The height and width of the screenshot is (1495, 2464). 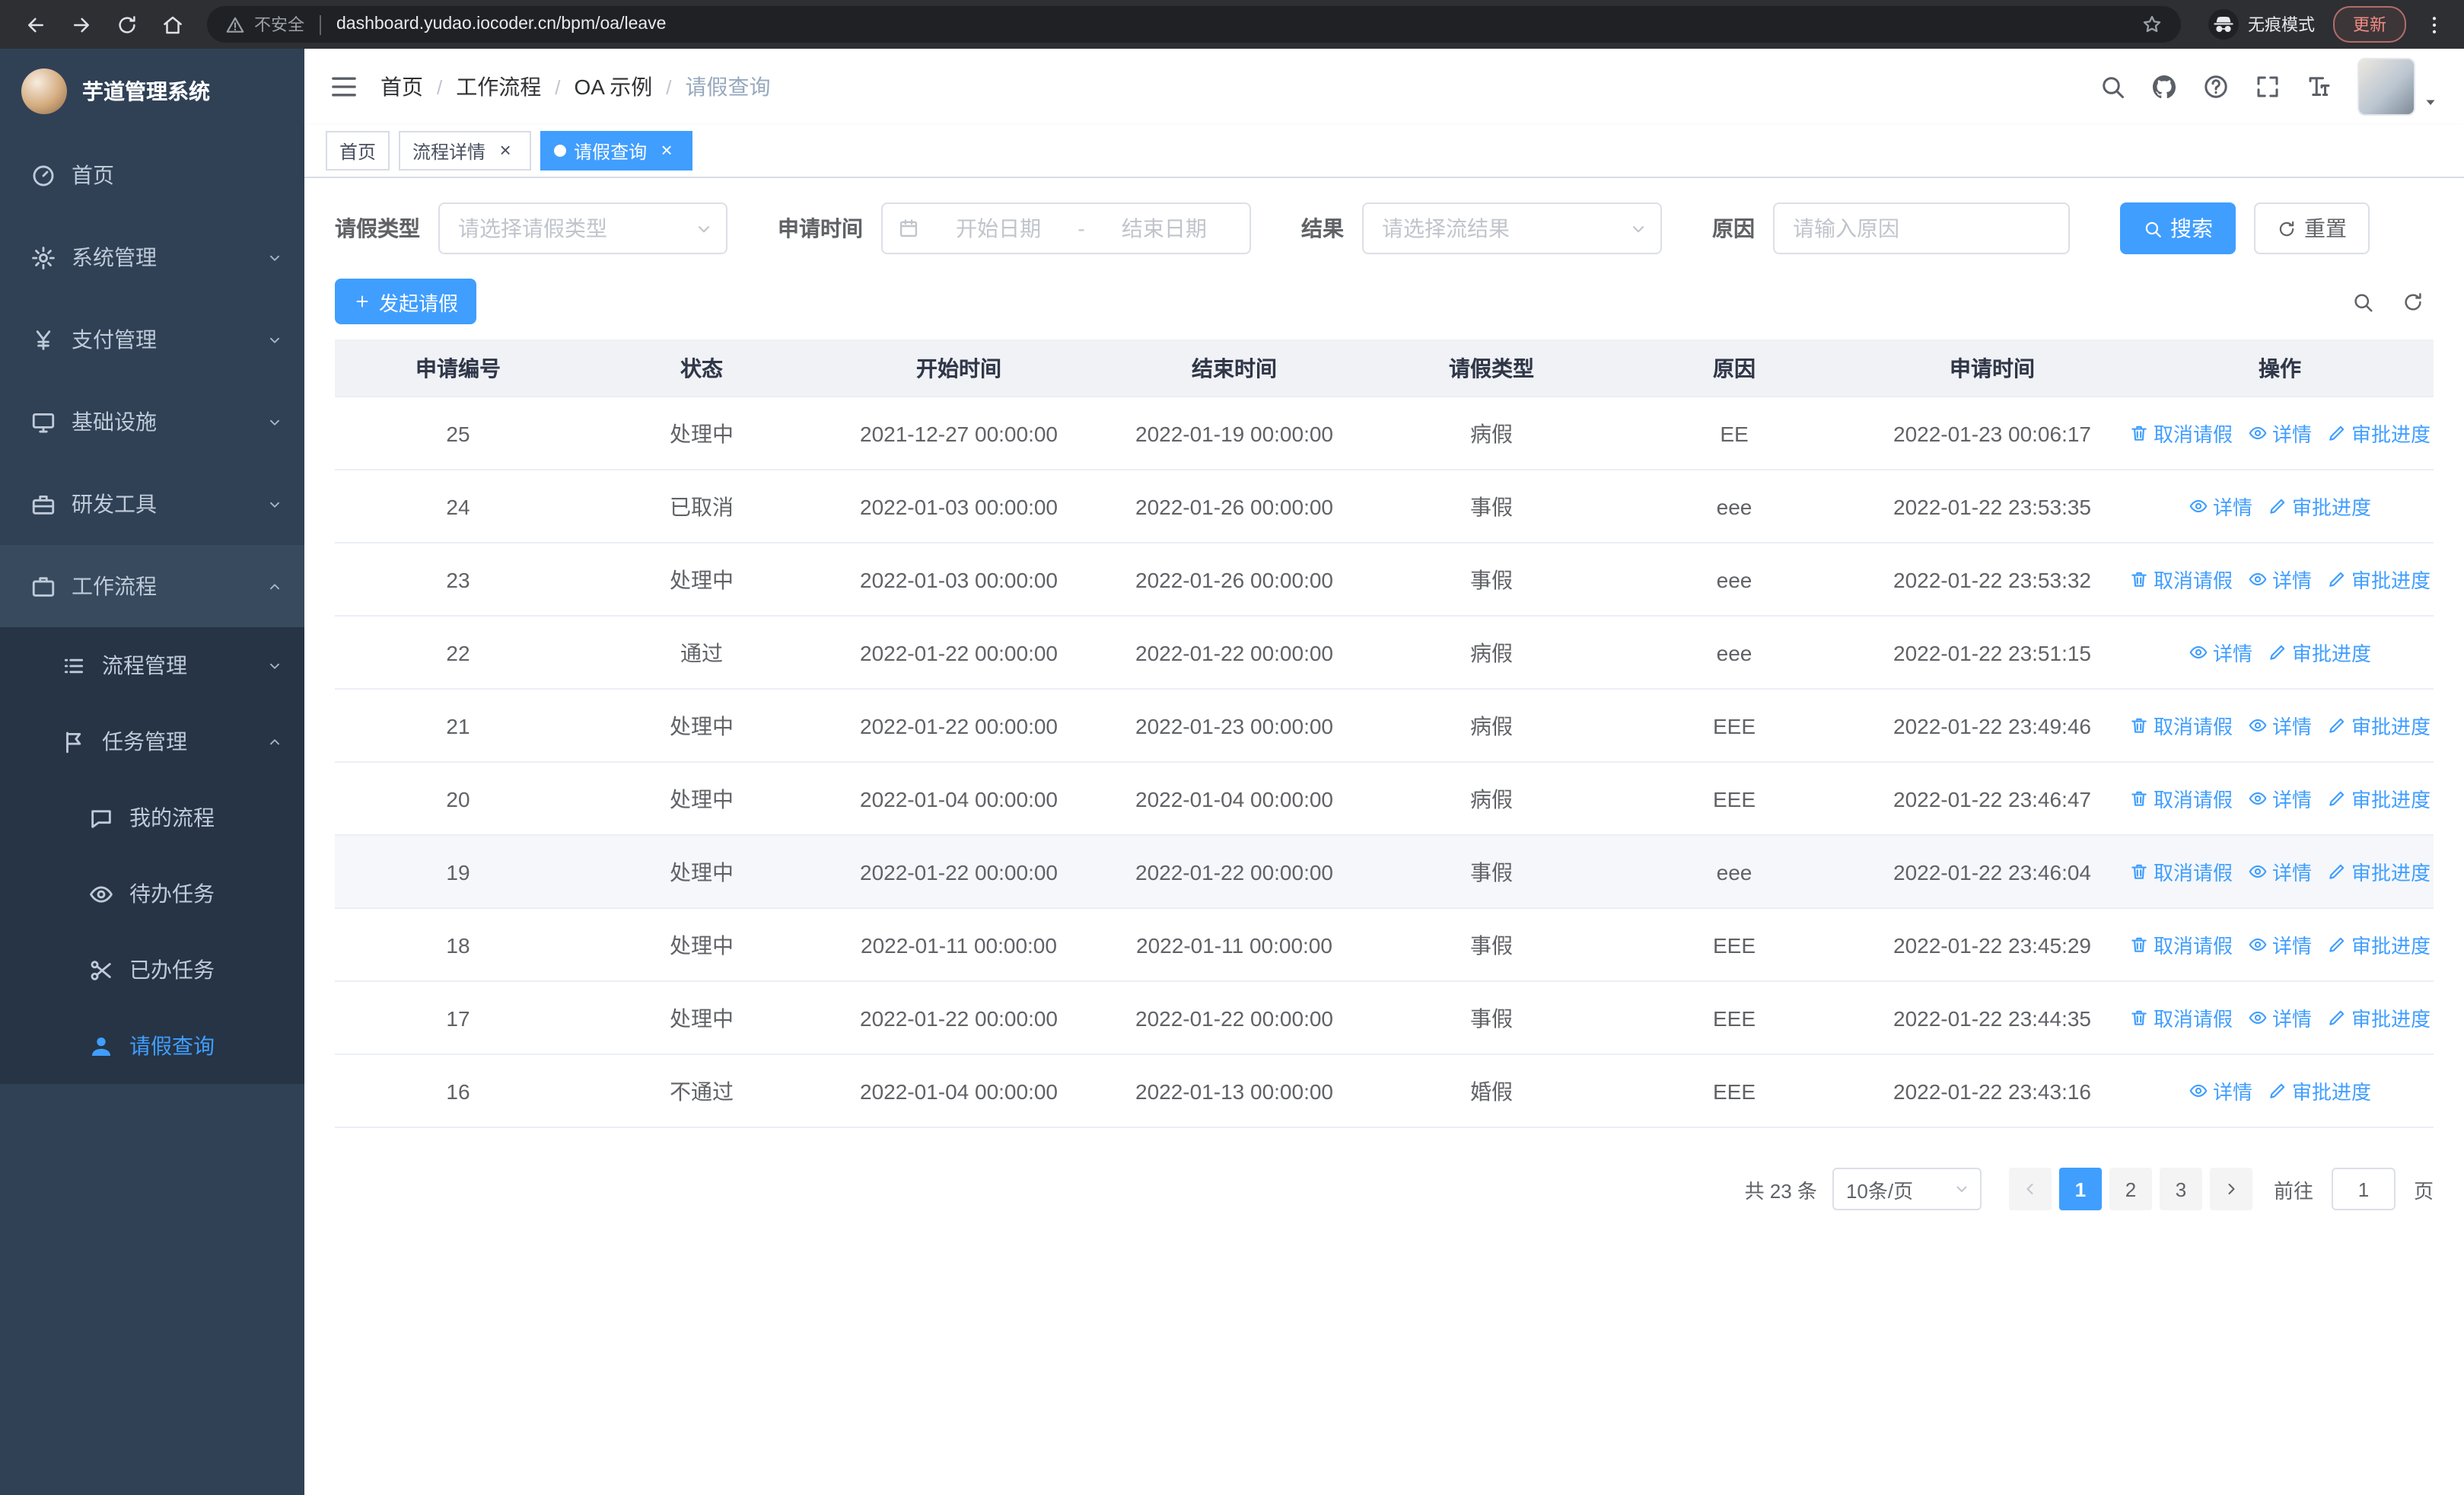 I want to click on leave-type-select: 请选择请假类型, so click(x=582, y=228).